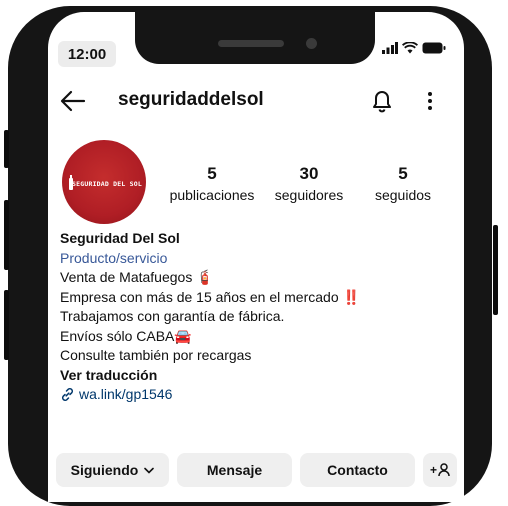 This screenshot has height=506, width=508. What do you see at coordinates (126, 335) in the screenshot?
I see `bio-line: Envíos sólo CABA🚘` at bounding box center [126, 335].